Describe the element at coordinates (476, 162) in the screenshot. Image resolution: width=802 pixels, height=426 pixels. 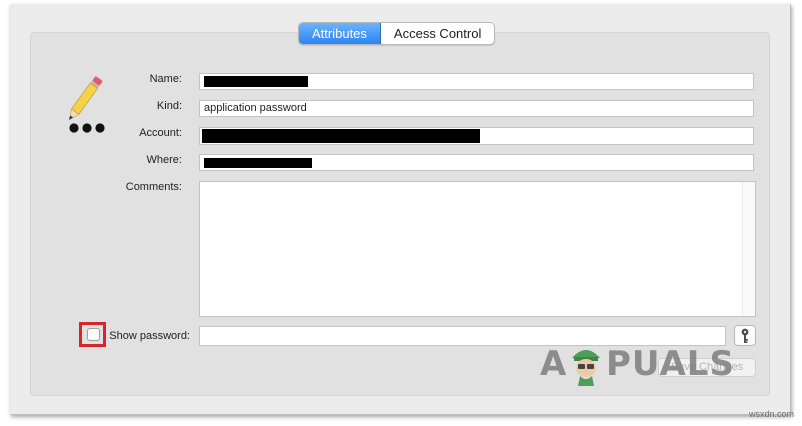
I see `where-field` at that location.